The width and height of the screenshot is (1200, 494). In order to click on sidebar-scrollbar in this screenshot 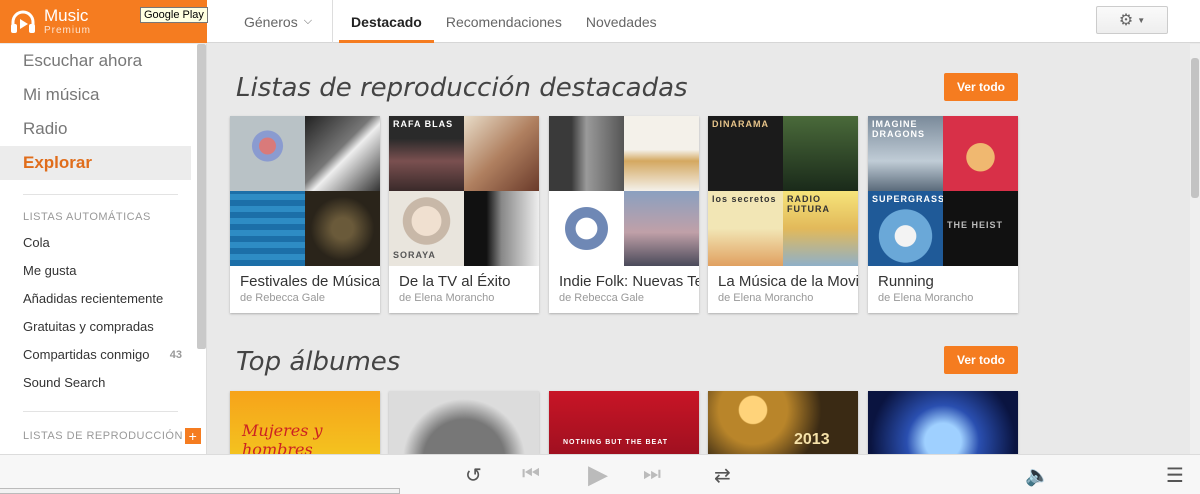, I will do `click(201, 196)`.